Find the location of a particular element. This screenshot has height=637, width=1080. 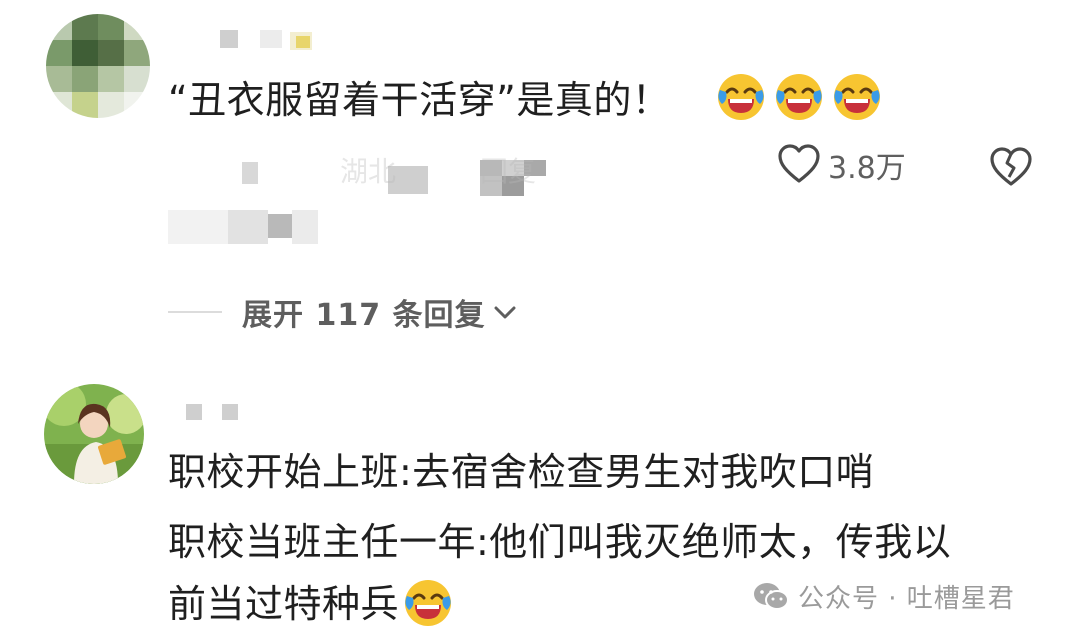

comment-text: “丑衣服留着干活穿”是真的！ is located at coordinates (419, 100).